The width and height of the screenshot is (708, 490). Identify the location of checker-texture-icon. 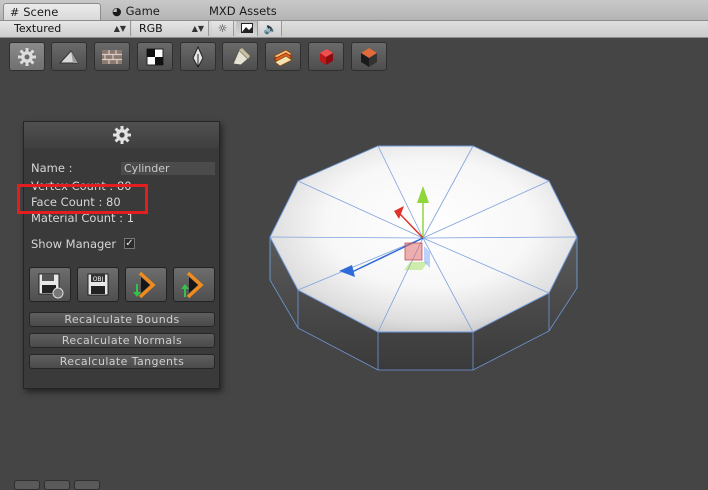
(155, 56).